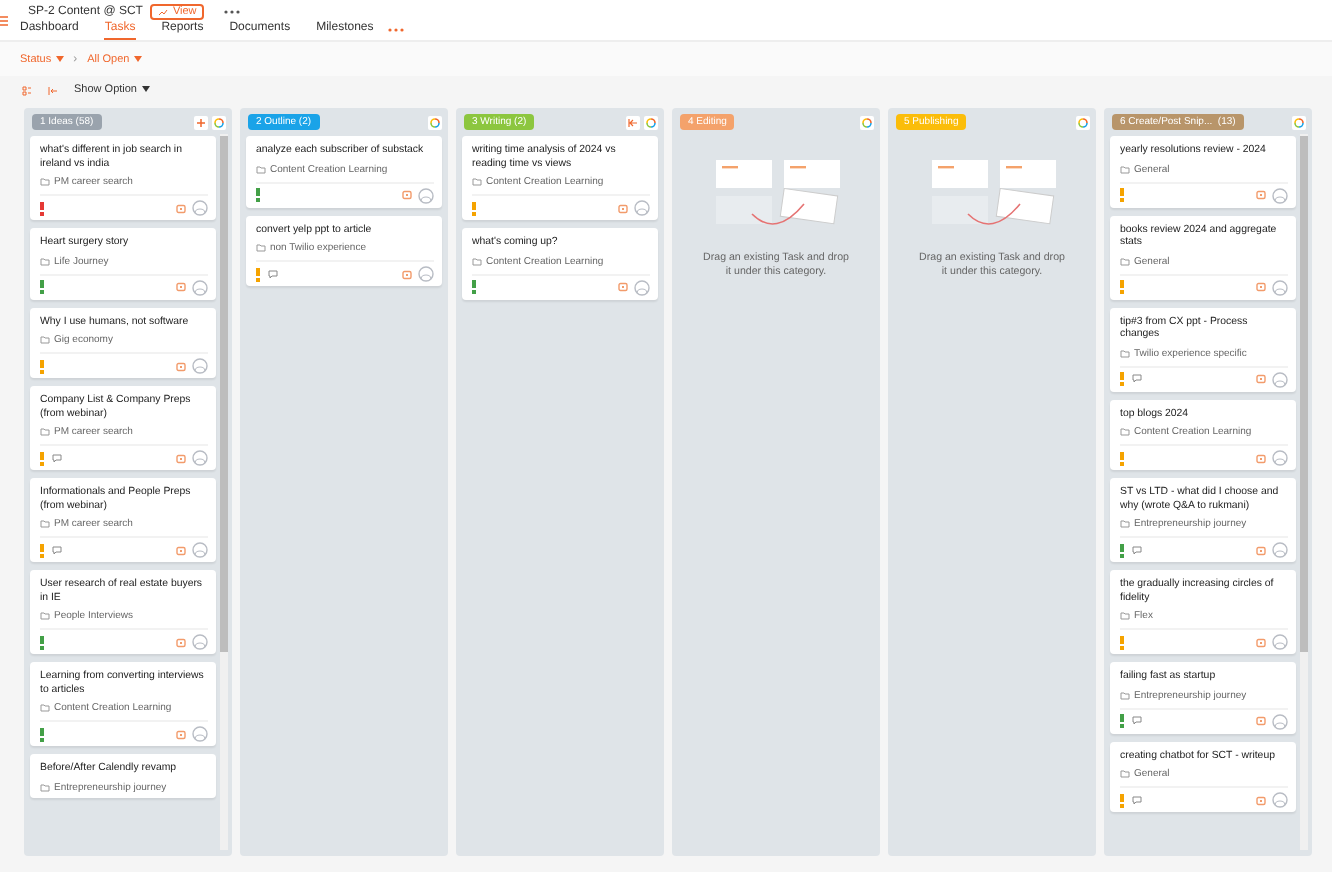 This screenshot has height=872, width=1332. Describe the element at coordinates (4, 20) in the screenshot. I see `menu-icon` at that location.